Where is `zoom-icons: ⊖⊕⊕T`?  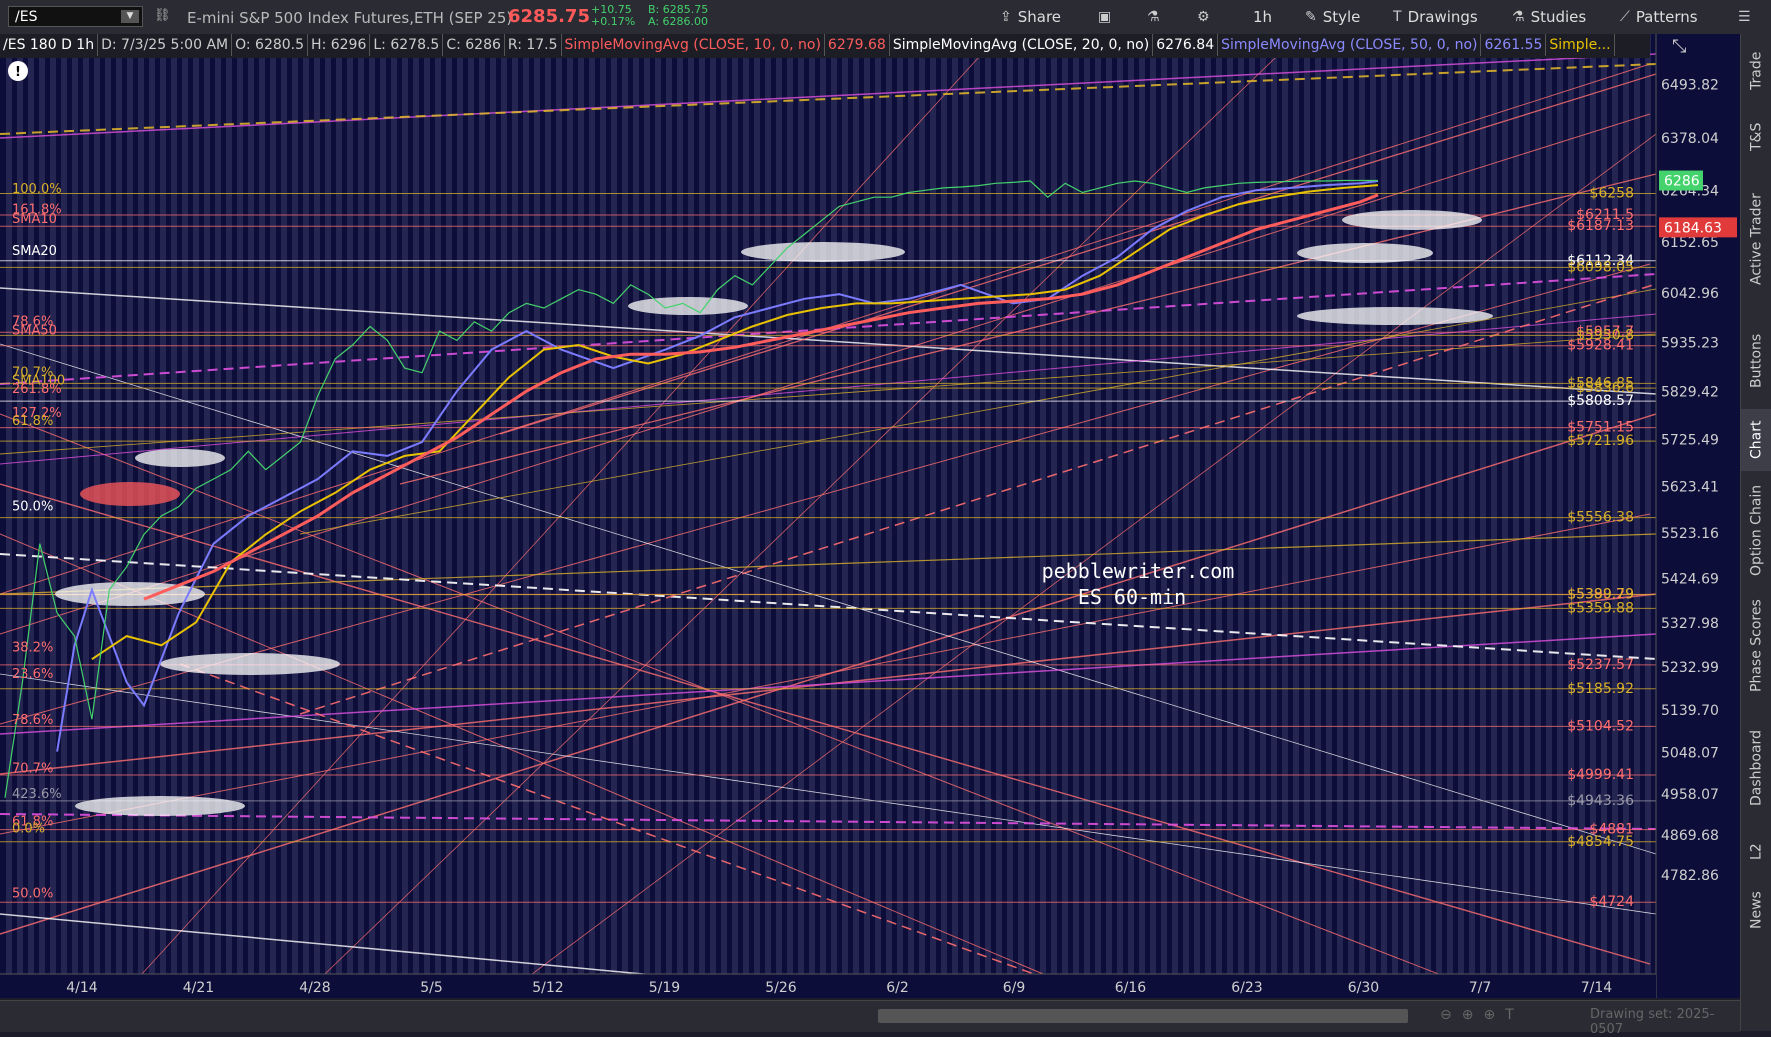
zoom-icons: ⊖⊕⊕T is located at coordinates (1482, 1015).